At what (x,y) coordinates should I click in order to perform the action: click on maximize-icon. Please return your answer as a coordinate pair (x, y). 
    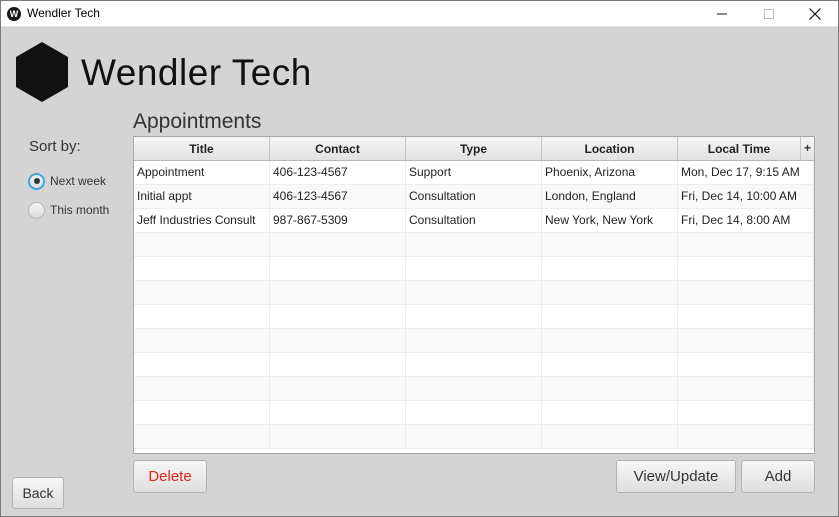
    Looking at the image, I should click on (769, 14).